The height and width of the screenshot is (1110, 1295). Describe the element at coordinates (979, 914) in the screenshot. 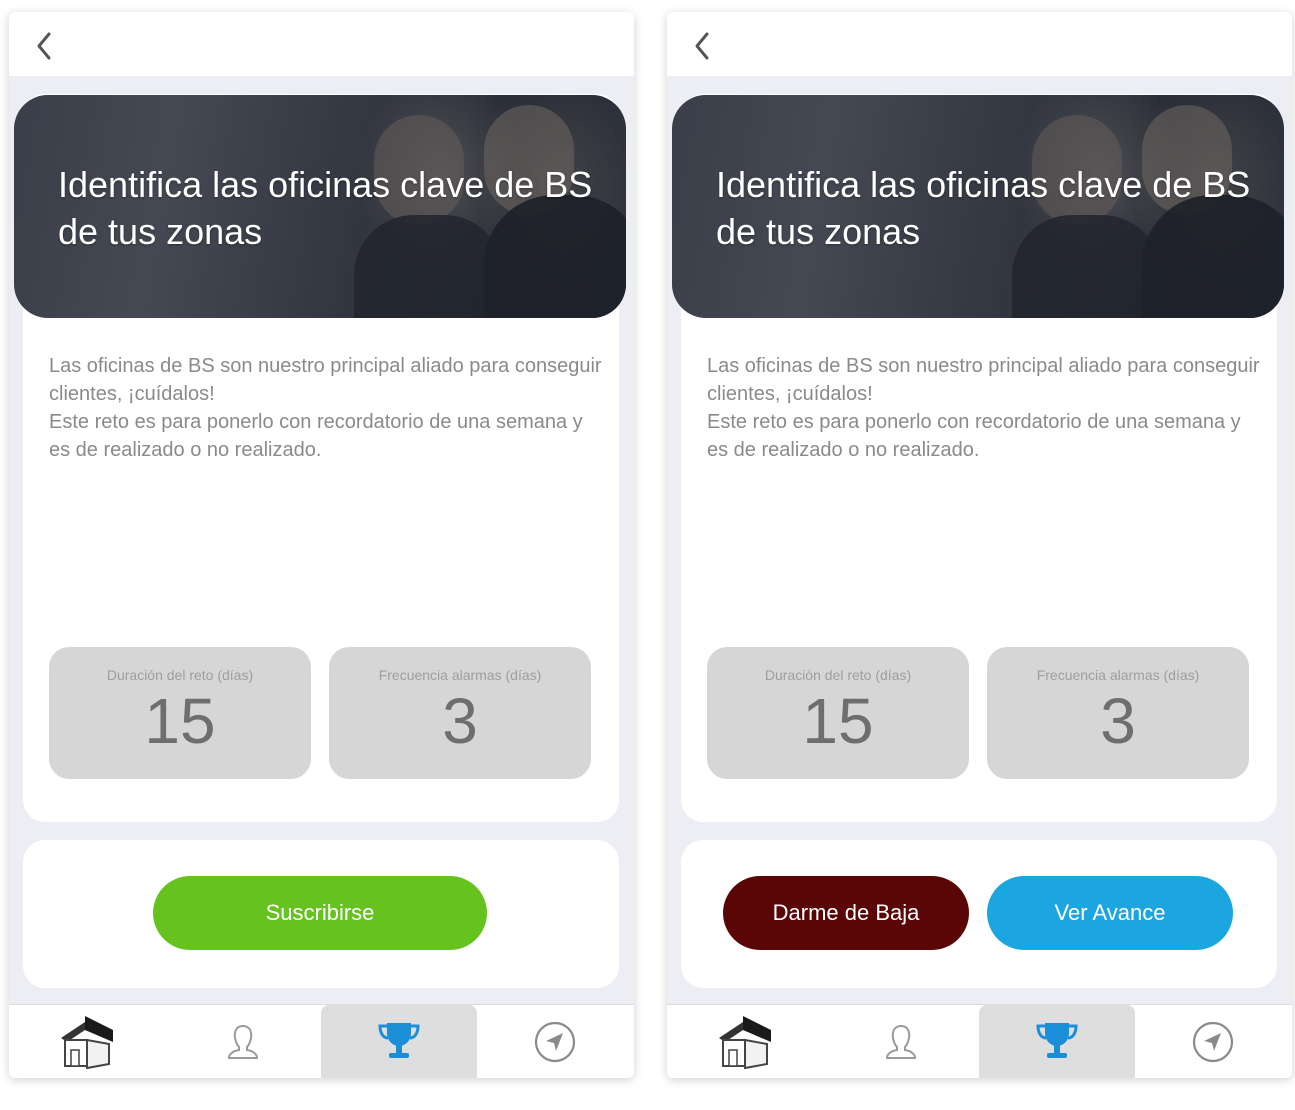

I see `action-card: Darme de Baja Ver Avance` at that location.